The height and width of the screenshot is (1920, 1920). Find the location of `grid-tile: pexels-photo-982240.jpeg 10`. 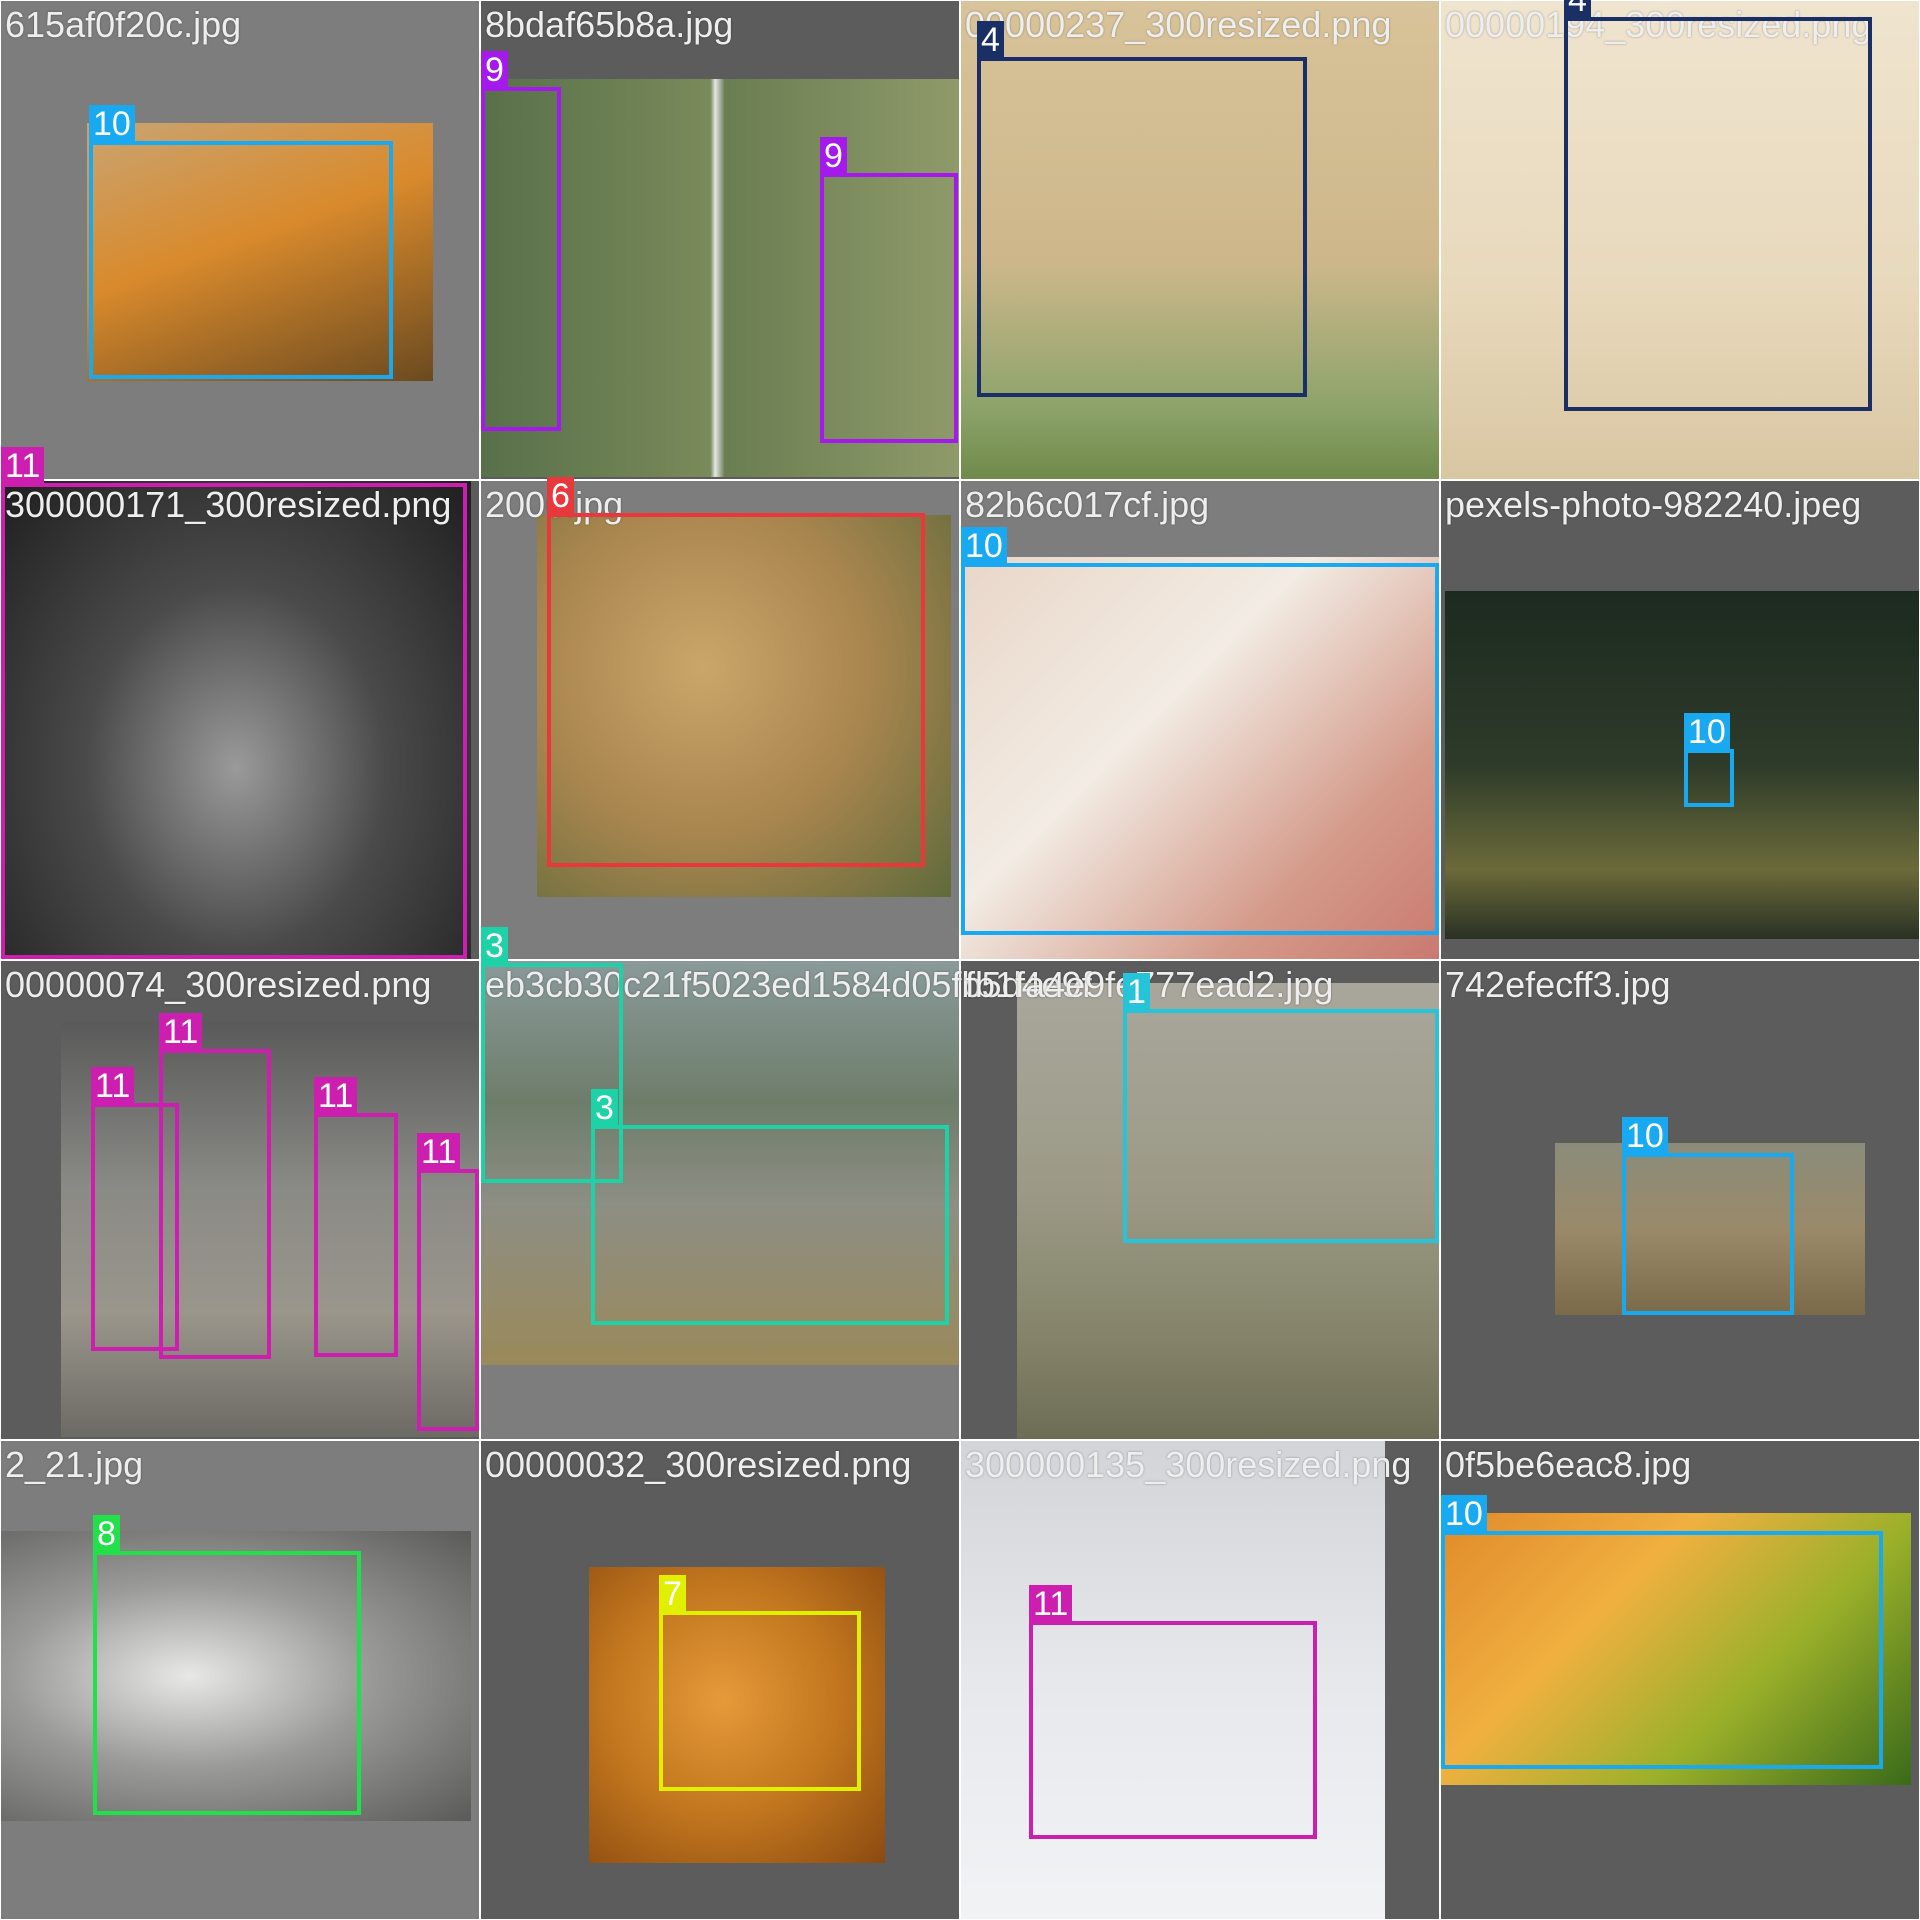

grid-tile: pexels-photo-982240.jpeg 10 is located at coordinates (1680, 720).